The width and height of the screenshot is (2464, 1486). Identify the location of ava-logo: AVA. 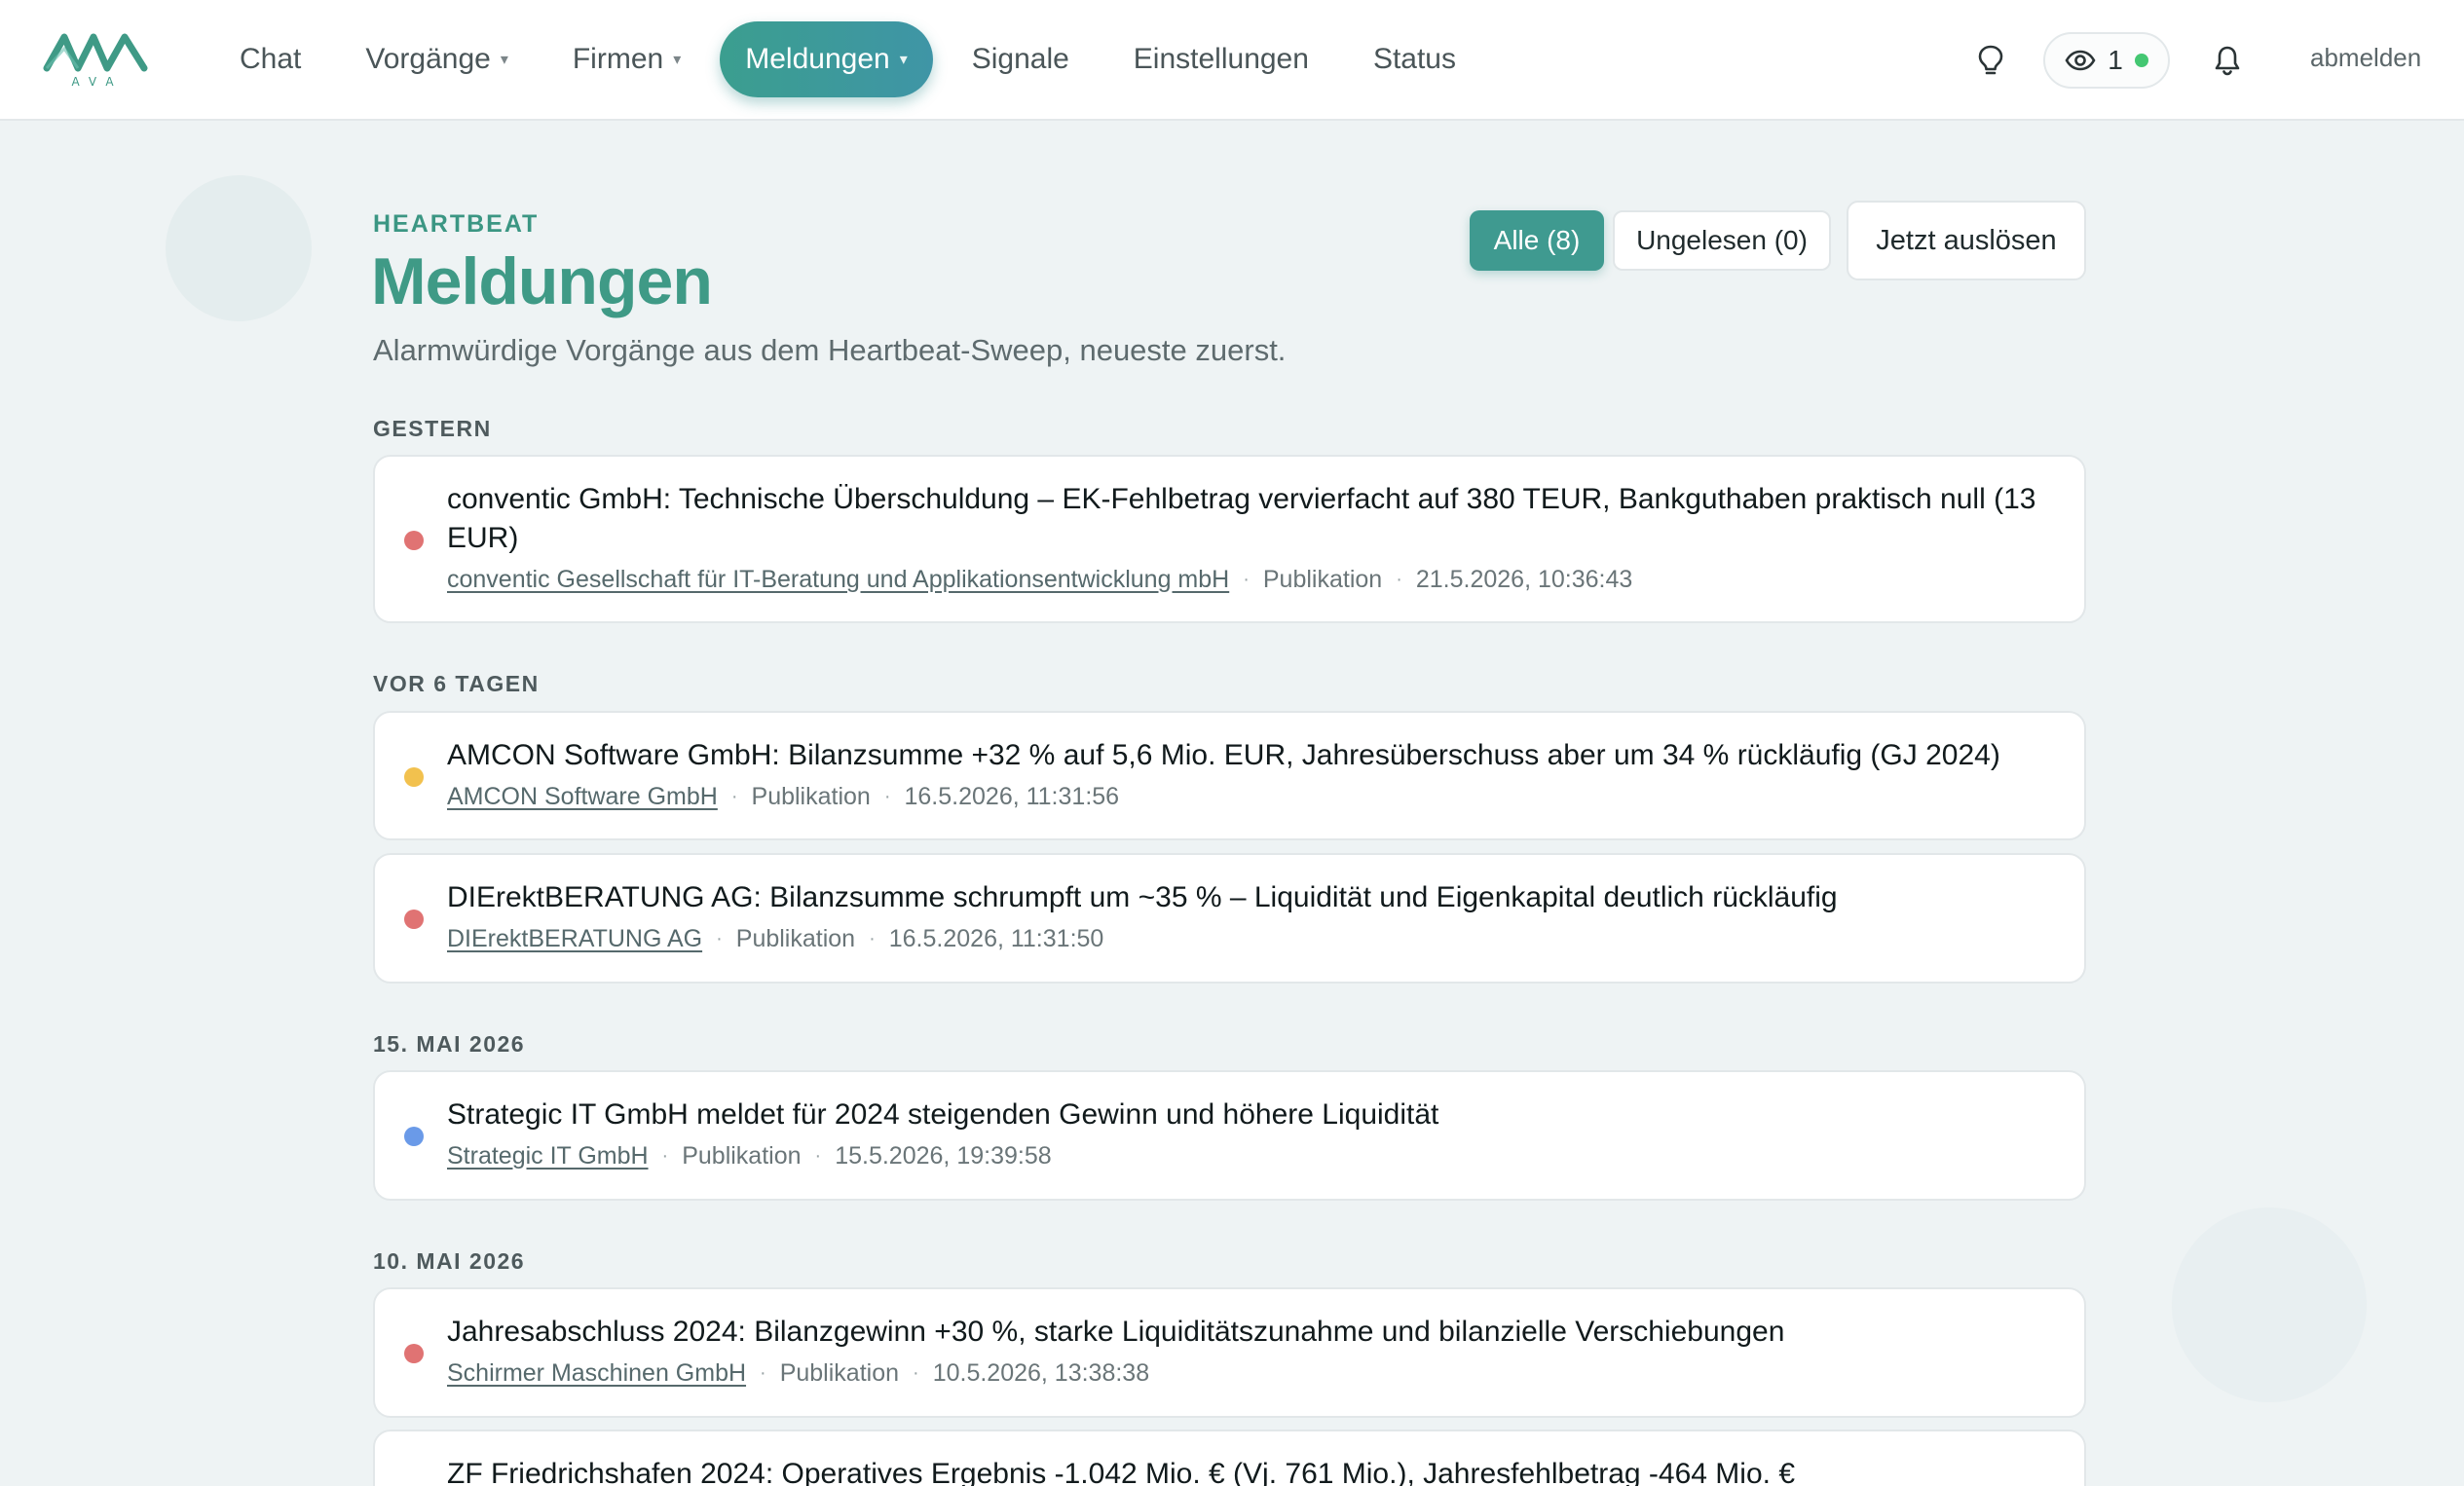
(97, 59).